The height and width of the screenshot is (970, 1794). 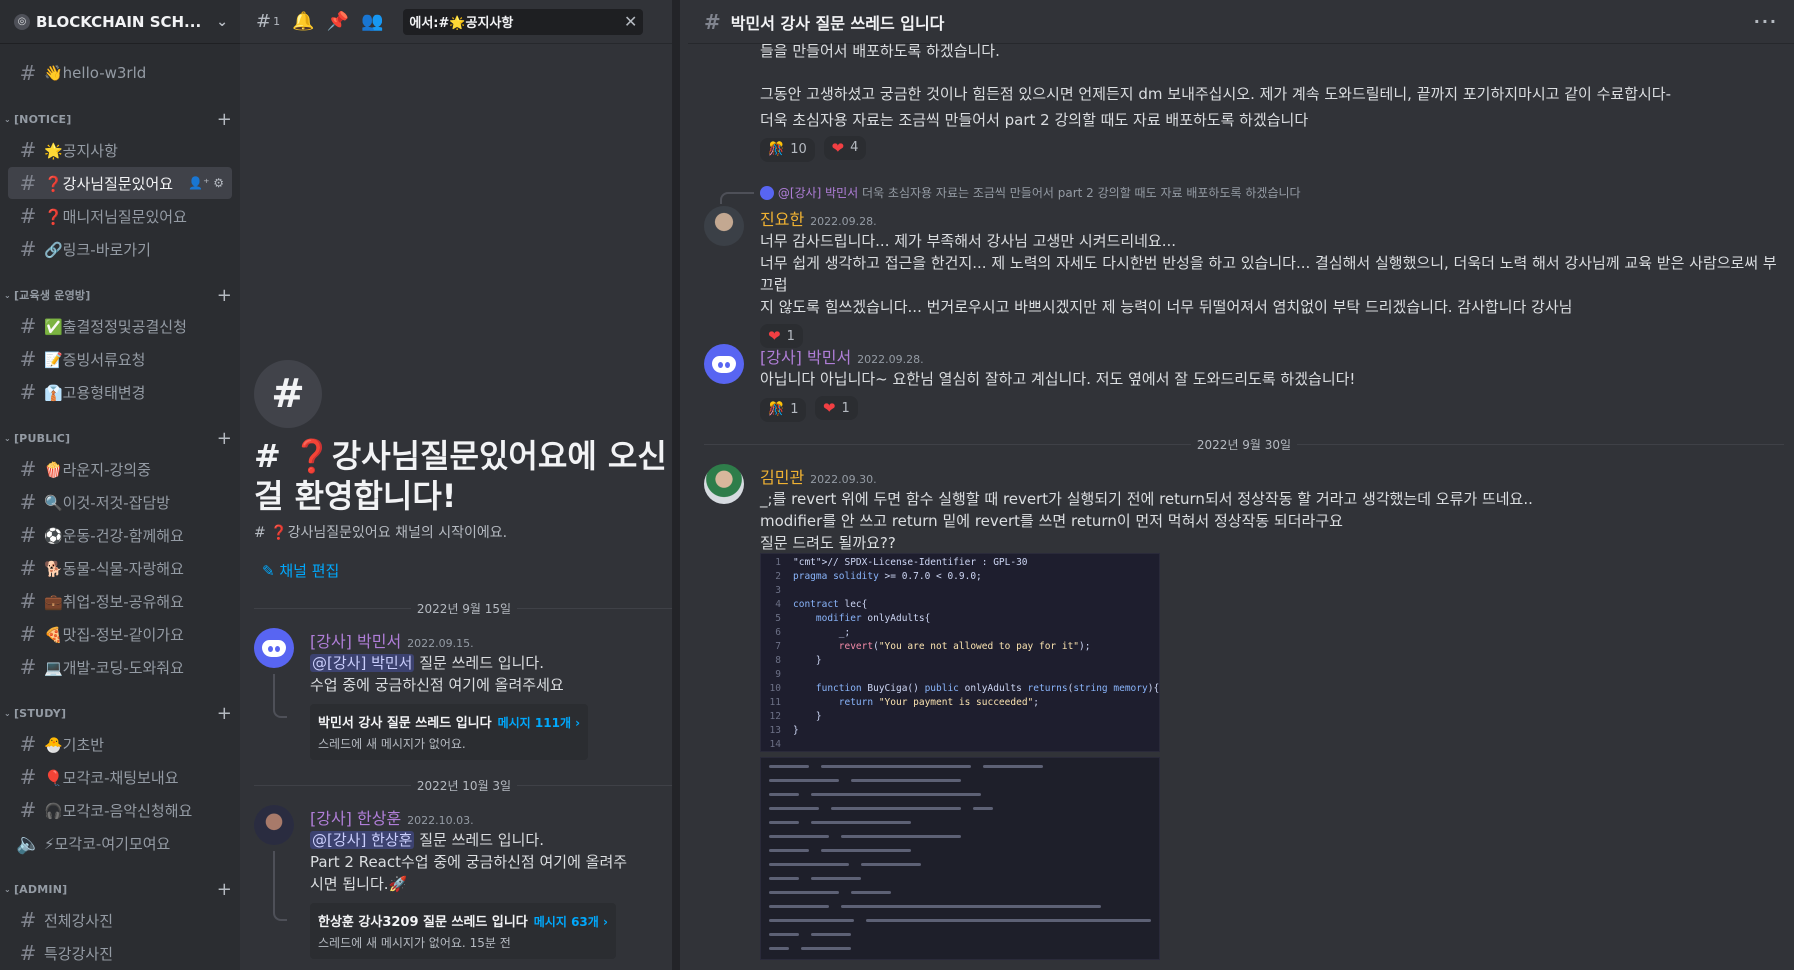 I want to click on channel-item: # ❓강사님질문있어요 👤⁺ ⚙, so click(x=120, y=183).